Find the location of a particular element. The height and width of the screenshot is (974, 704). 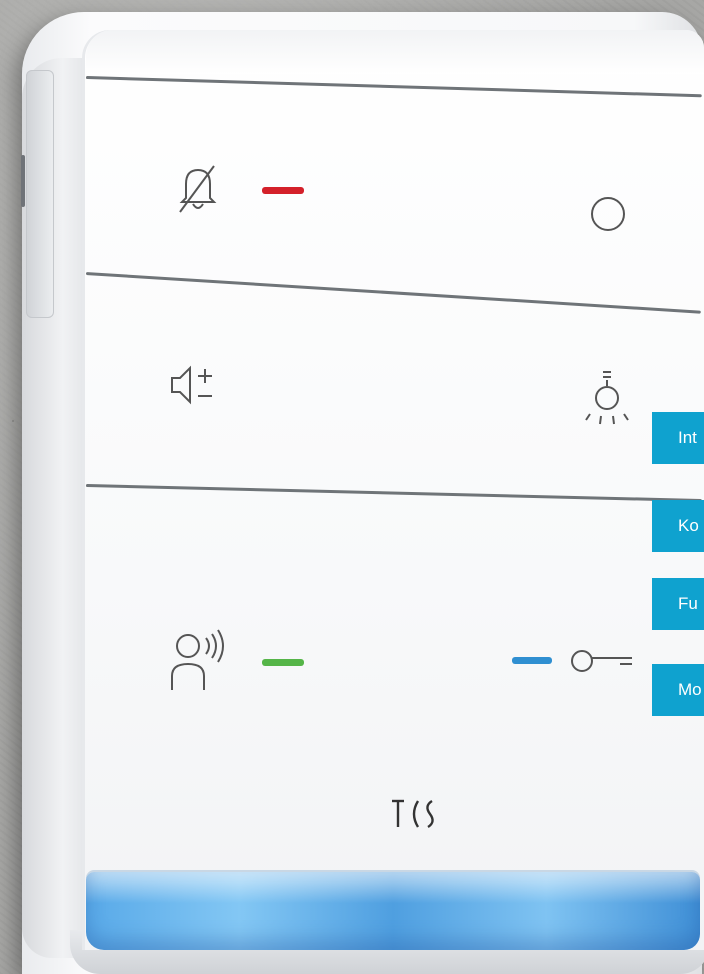

bell-mute-icon is located at coordinates (198, 189).